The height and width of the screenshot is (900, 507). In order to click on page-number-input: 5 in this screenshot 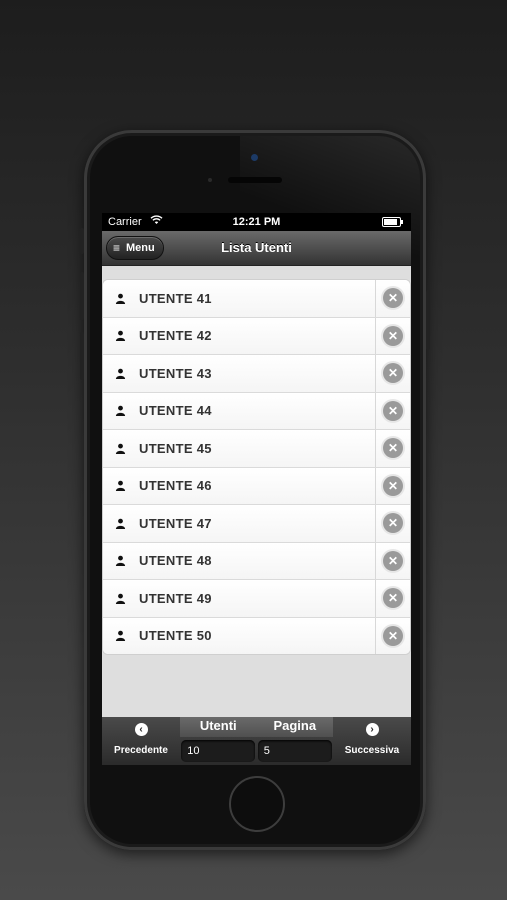, I will do `click(294, 751)`.